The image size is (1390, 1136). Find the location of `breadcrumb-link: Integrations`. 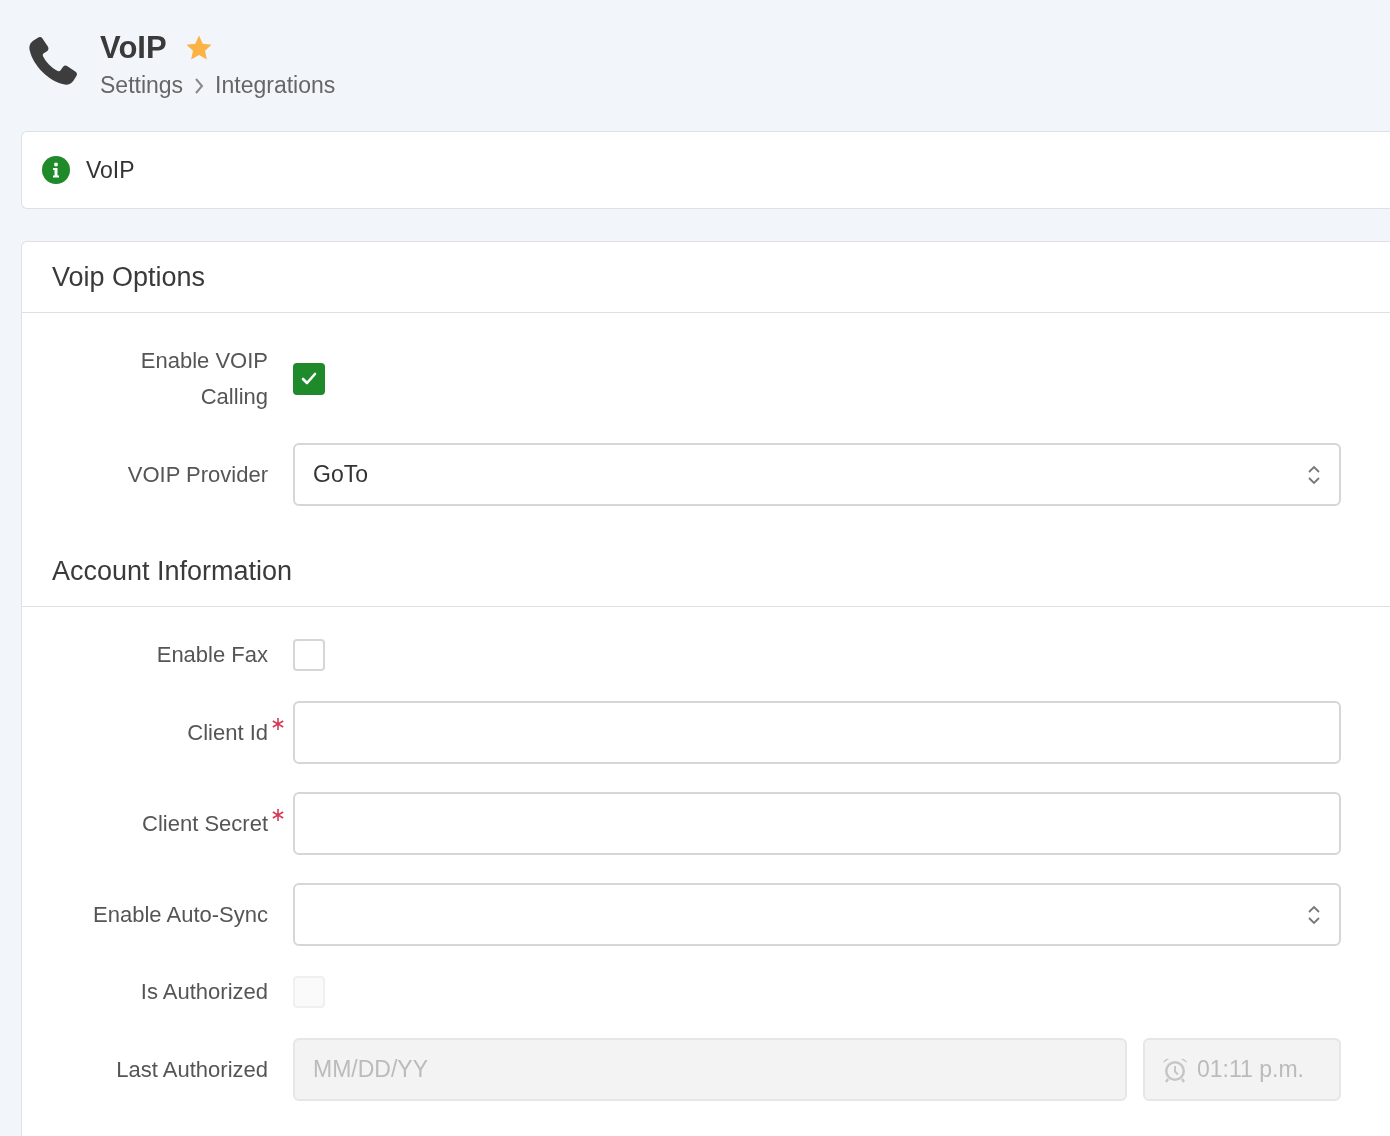

breadcrumb-link: Integrations is located at coordinates (275, 85).